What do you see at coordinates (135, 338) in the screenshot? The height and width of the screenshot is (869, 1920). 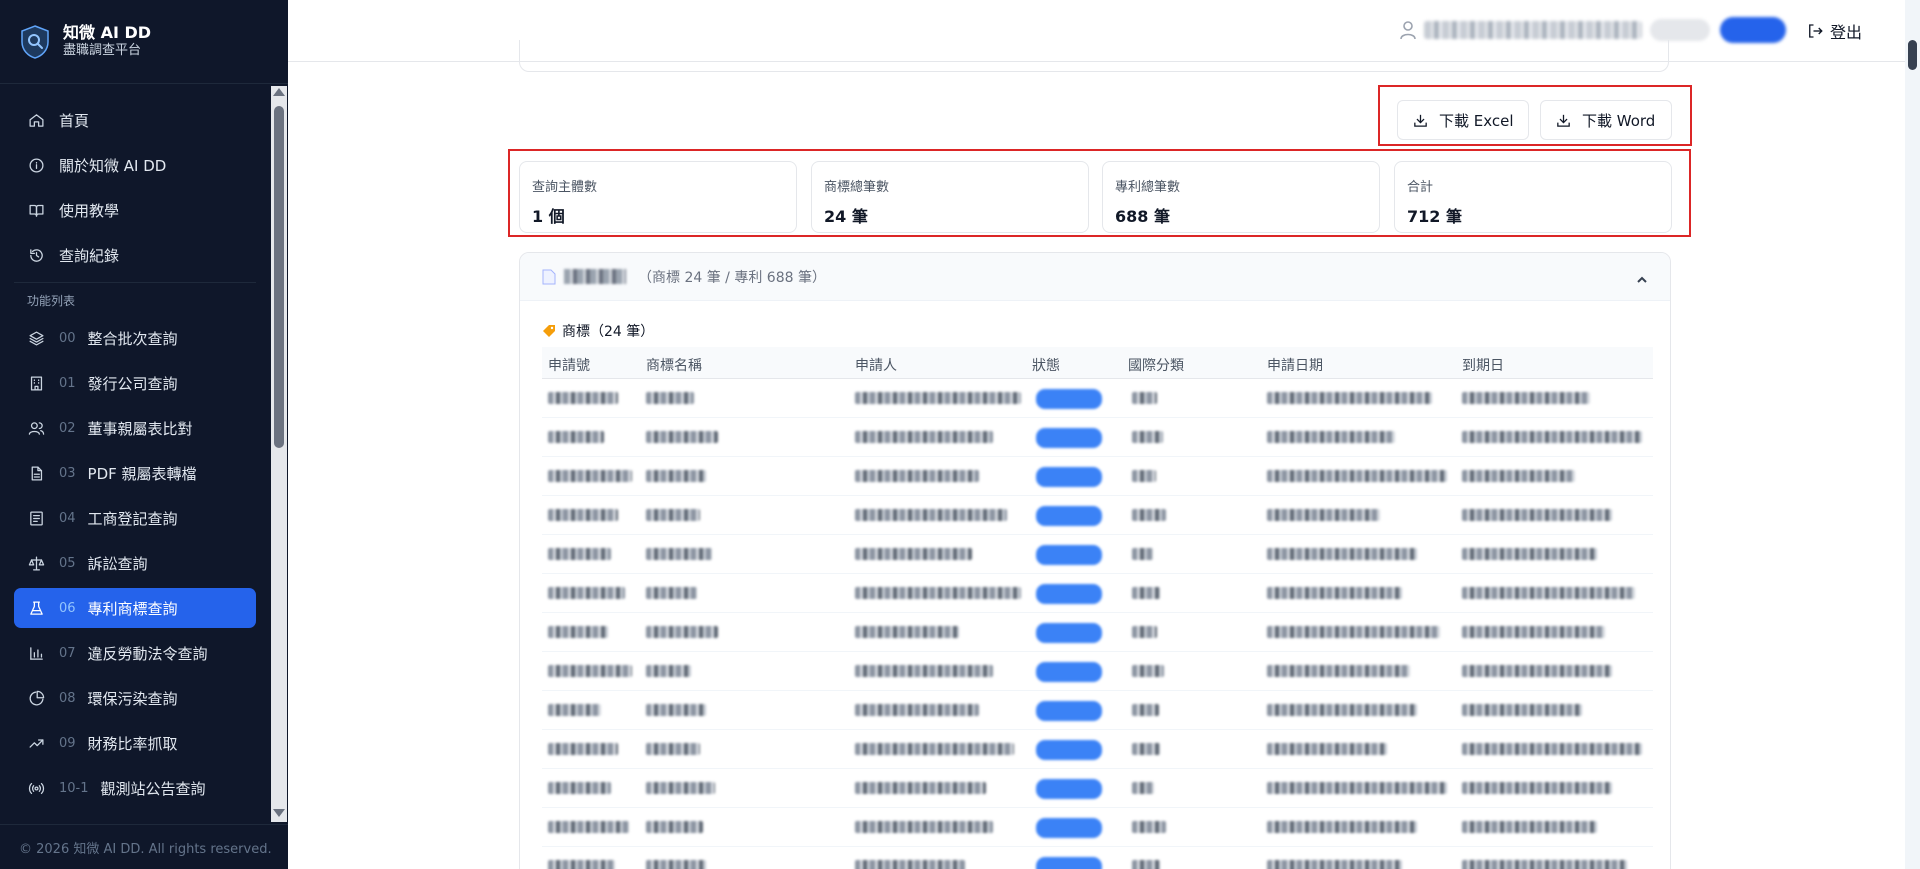 I see `sidebar-item-batch-query: 00 整合批次查詢` at bounding box center [135, 338].